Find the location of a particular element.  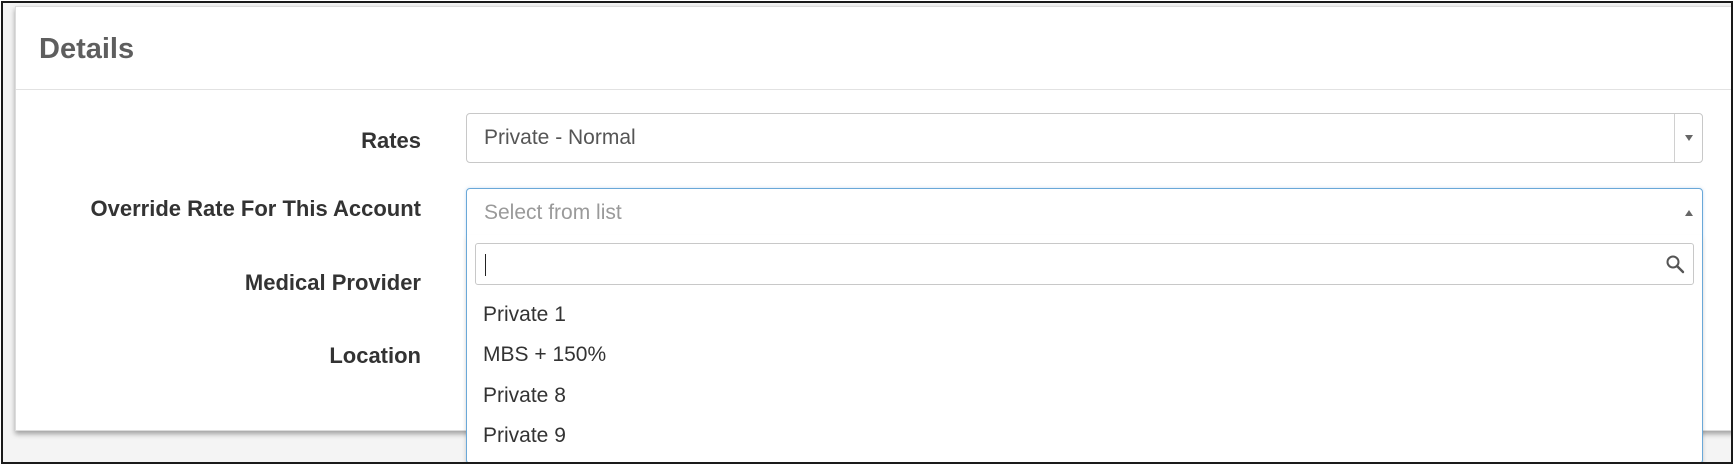

override-rate-select: Select from list is located at coordinates (1084, 213).